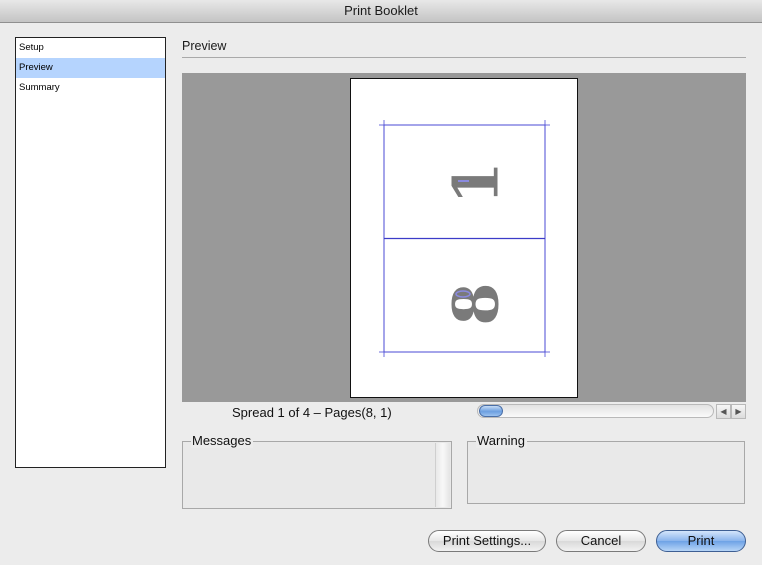 This screenshot has height=565, width=762. I want to click on spread-scrollbar: ◀ ▶, so click(611, 411).